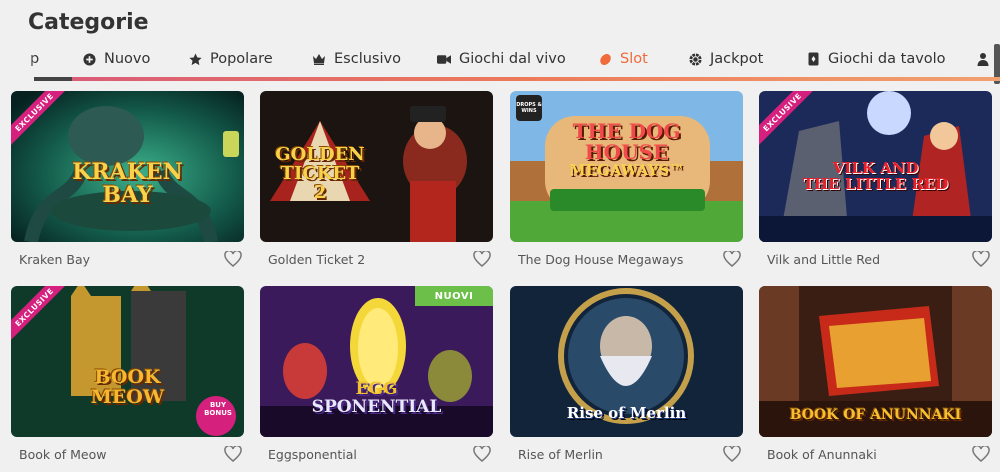 The width and height of the screenshot is (1000, 472). I want to click on logo-line: THE LITTLE RED, so click(875, 183).